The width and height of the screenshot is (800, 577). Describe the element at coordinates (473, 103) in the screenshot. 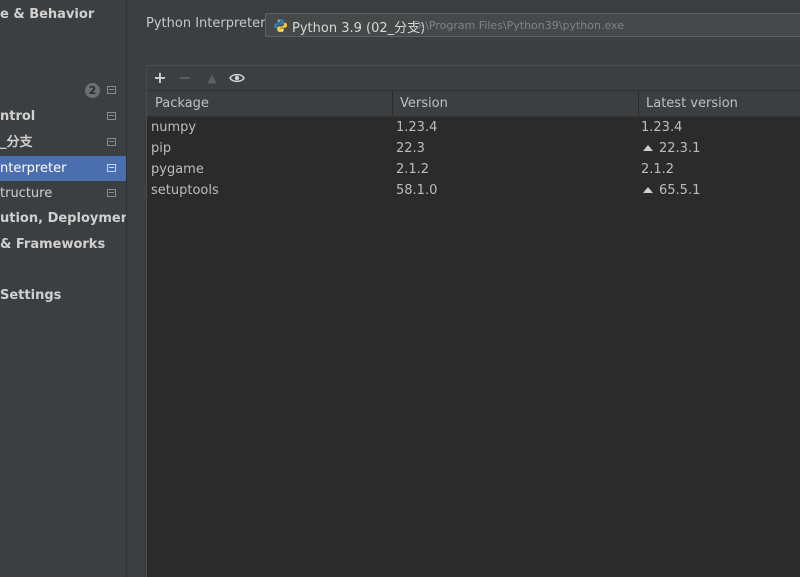

I see `packages-table-header: Package Version Latest version` at that location.